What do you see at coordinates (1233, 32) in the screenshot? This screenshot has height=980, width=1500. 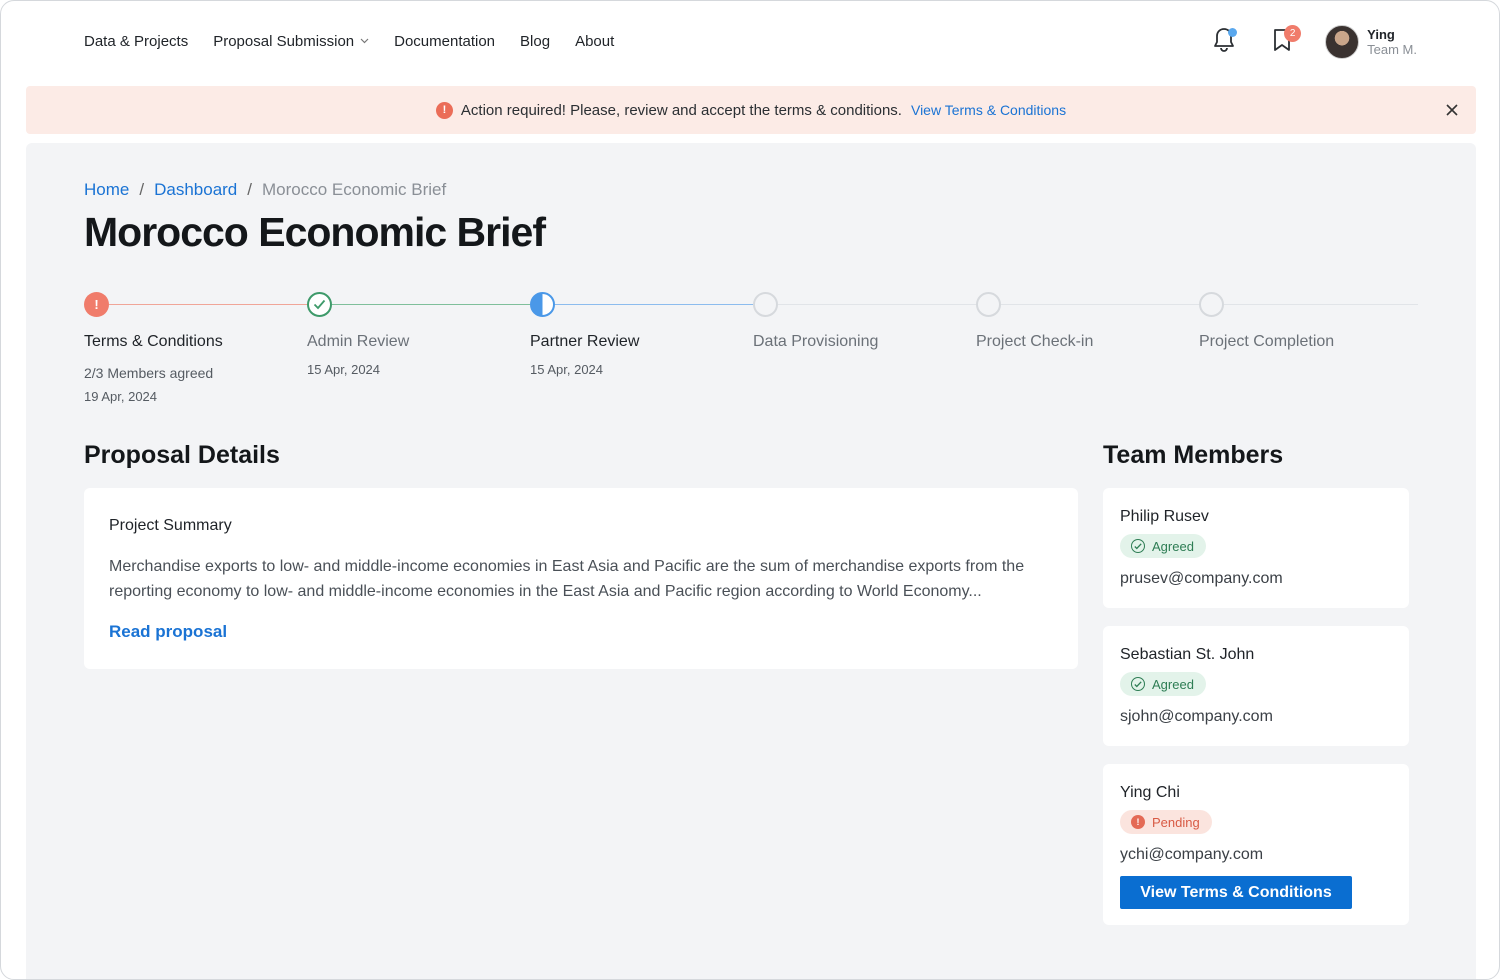 I see `notification-dot` at bounding box center [1233, 32].